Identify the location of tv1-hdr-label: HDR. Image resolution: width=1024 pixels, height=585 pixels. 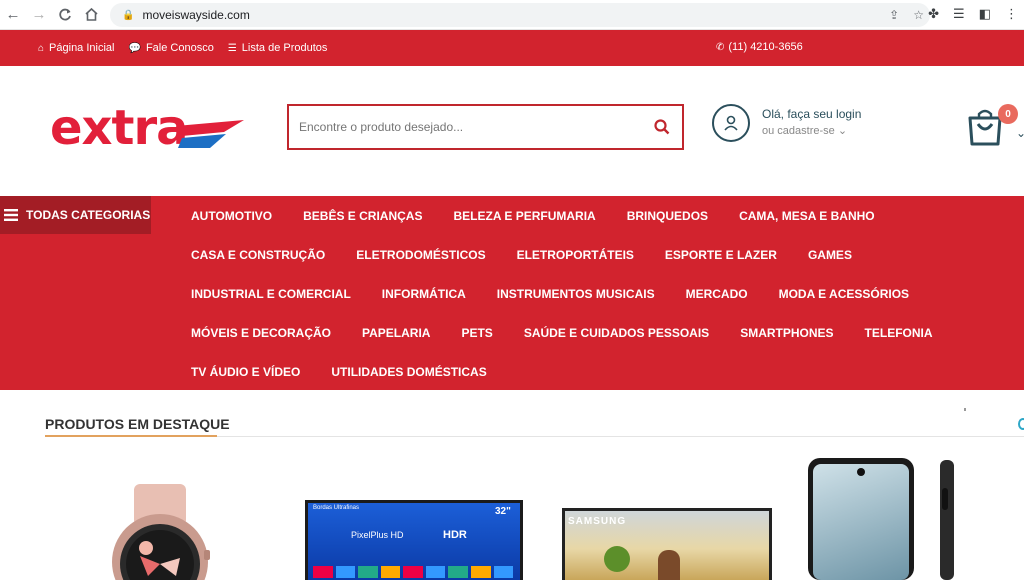
(455, 535).